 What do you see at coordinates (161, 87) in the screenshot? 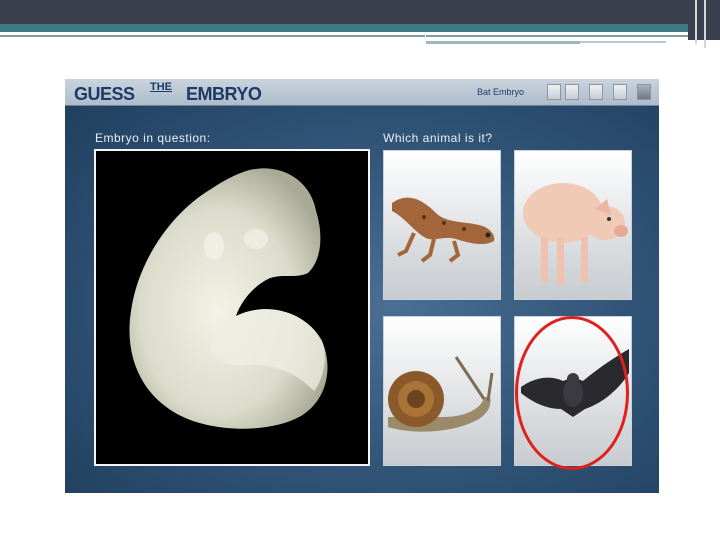
I see `logo-the-text: THE` at bounding box center [161, 87].